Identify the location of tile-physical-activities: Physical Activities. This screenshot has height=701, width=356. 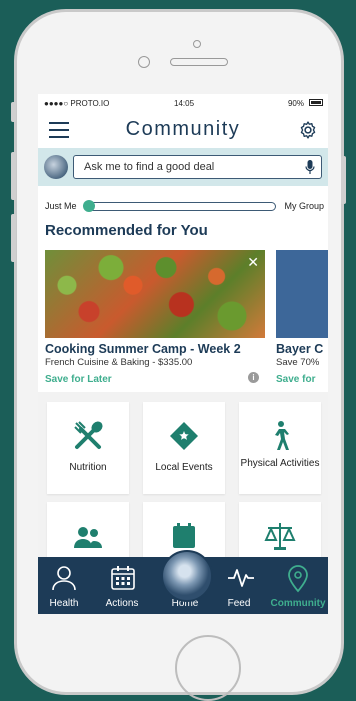
(280, 448).